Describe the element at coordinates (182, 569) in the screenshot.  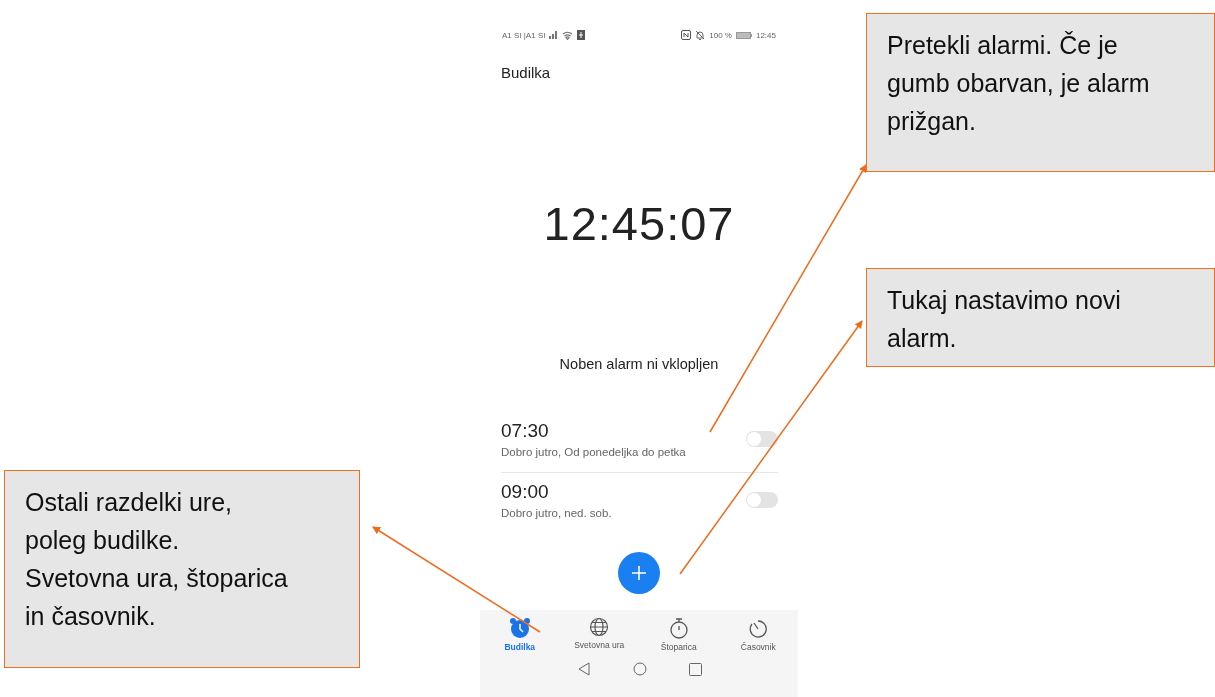
I see `callout-box: Ostali razdelki ure, poleg budilke. Svetovna ura, štoparica in časovnik.` at that location.